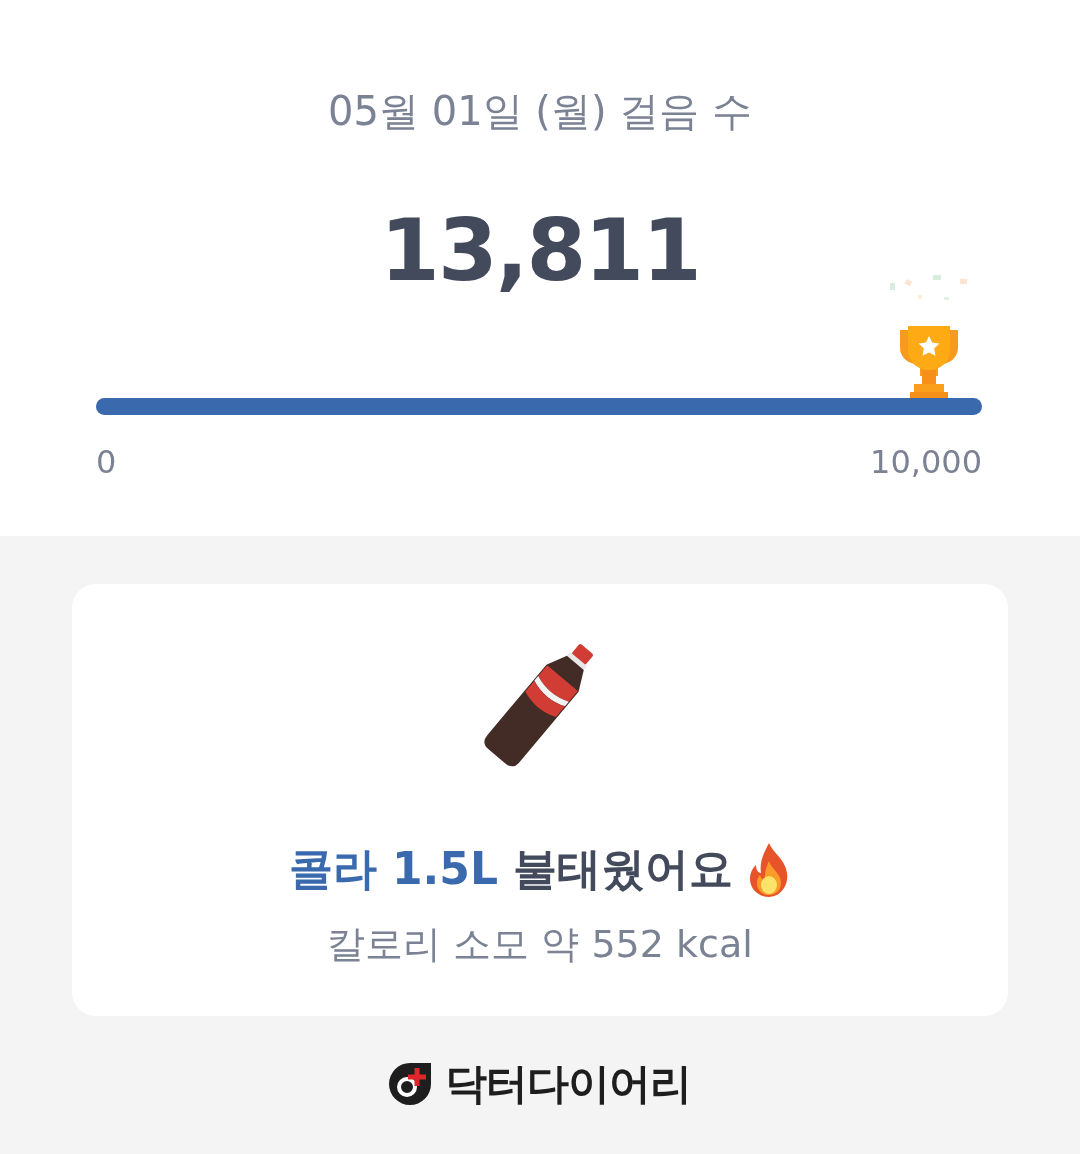  Describe the element at coordinates (568, 1084) in the screenshot. I see `brand-name: 닥터다이어리` at that location.